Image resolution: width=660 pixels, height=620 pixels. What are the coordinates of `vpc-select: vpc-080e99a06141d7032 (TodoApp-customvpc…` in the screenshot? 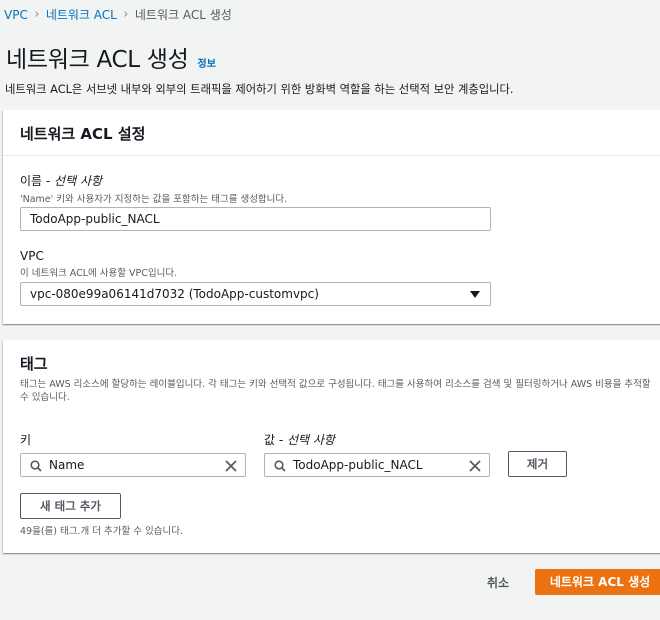 It's located at (255, 294).